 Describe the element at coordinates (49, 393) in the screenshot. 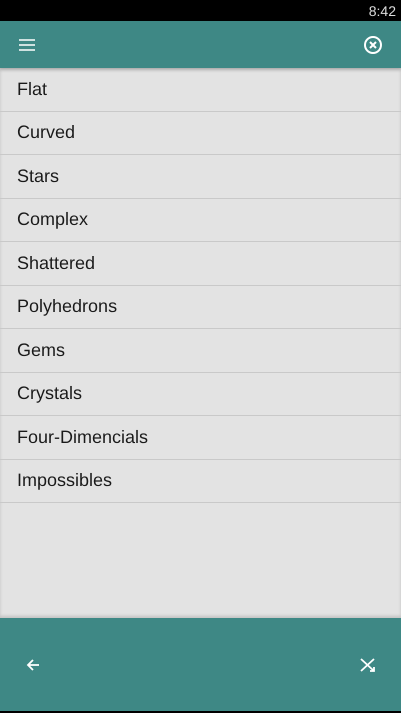

I see `list-item: Crystals` at that location.